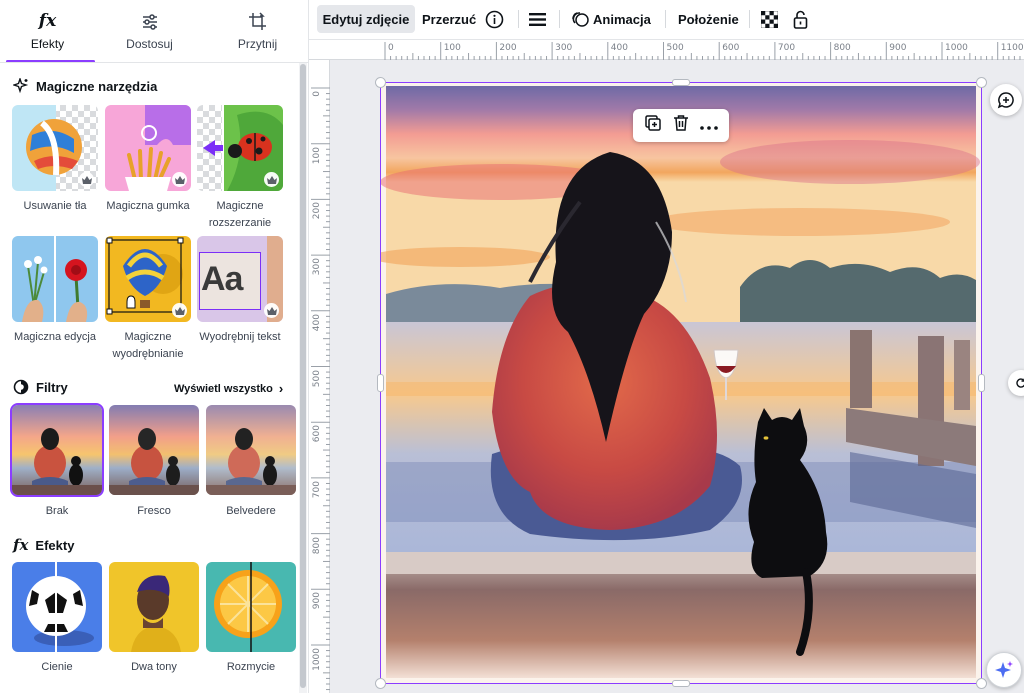 The height and width of the screenshot is (693, 1024). Describe the element at coordinates (366, 19) in the screenshot. I see `edit-photo-button: Edytuj zdjęcie` at that location.